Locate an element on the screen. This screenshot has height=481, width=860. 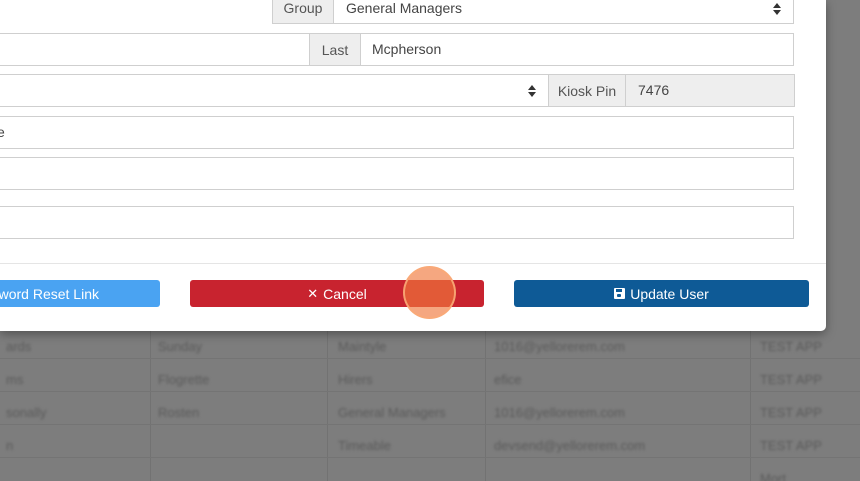
group-label: Group is located at coordinates (303, 12).